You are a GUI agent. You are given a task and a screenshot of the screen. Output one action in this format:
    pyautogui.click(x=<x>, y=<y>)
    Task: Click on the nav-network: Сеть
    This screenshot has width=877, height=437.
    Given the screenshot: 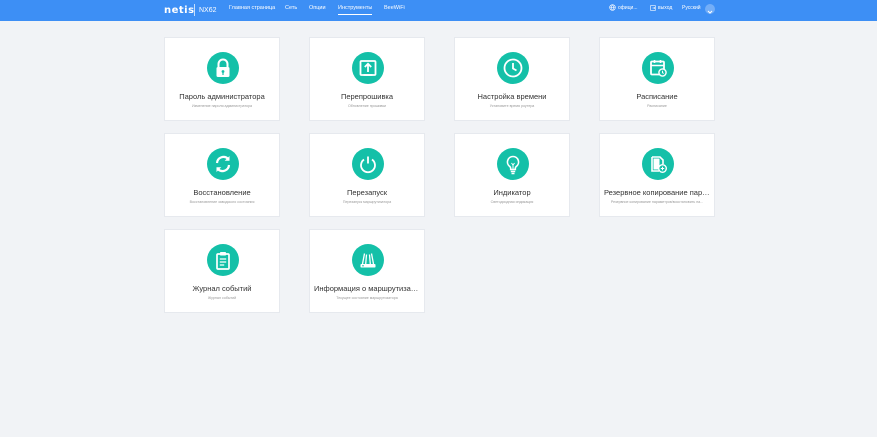 What is the action you would take?
    pyautogui.click(x=291, y=8)
    